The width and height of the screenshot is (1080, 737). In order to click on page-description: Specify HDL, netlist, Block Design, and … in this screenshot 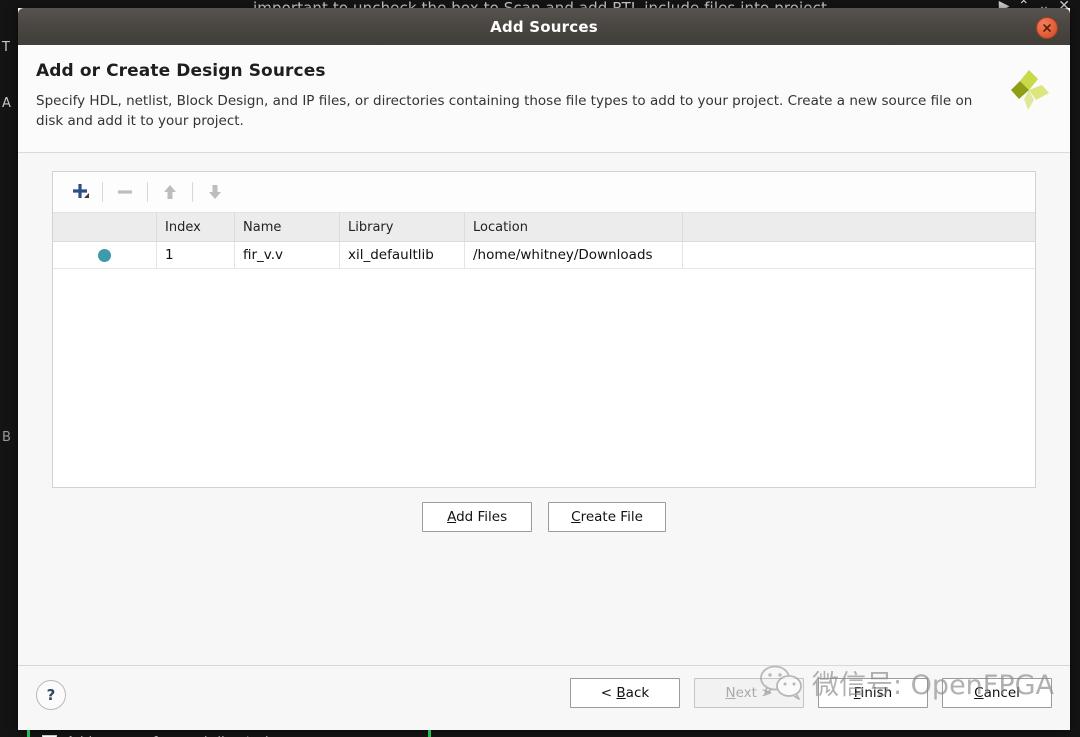, I will do `click(504, 111)`.